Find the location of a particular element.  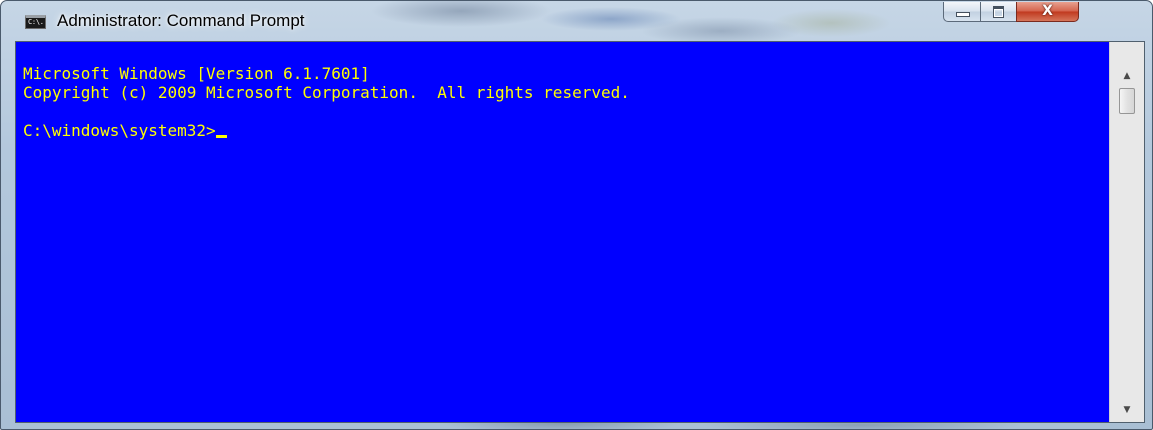

maximize-icon is located at coordinates (998, 12).